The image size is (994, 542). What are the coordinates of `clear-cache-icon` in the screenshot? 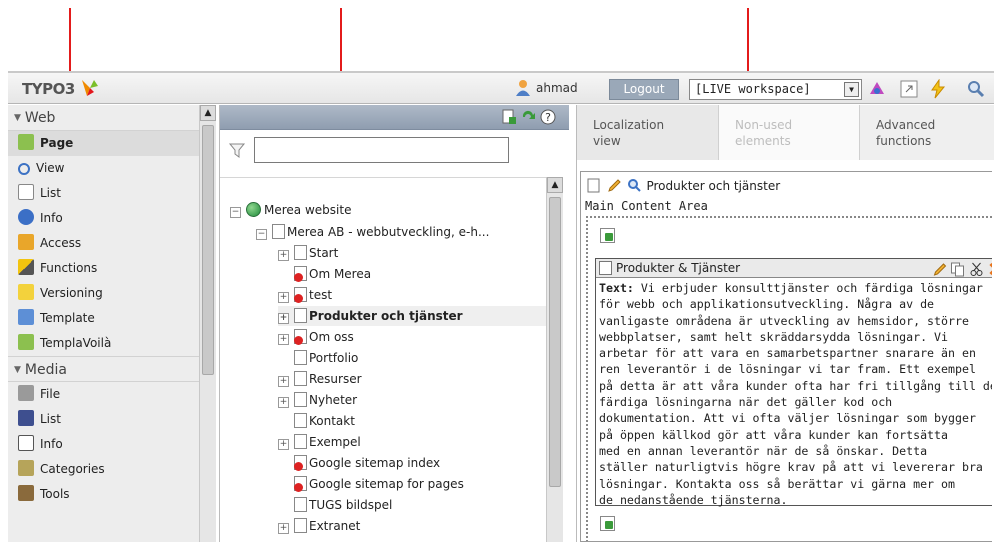 It's located at (938, 89).